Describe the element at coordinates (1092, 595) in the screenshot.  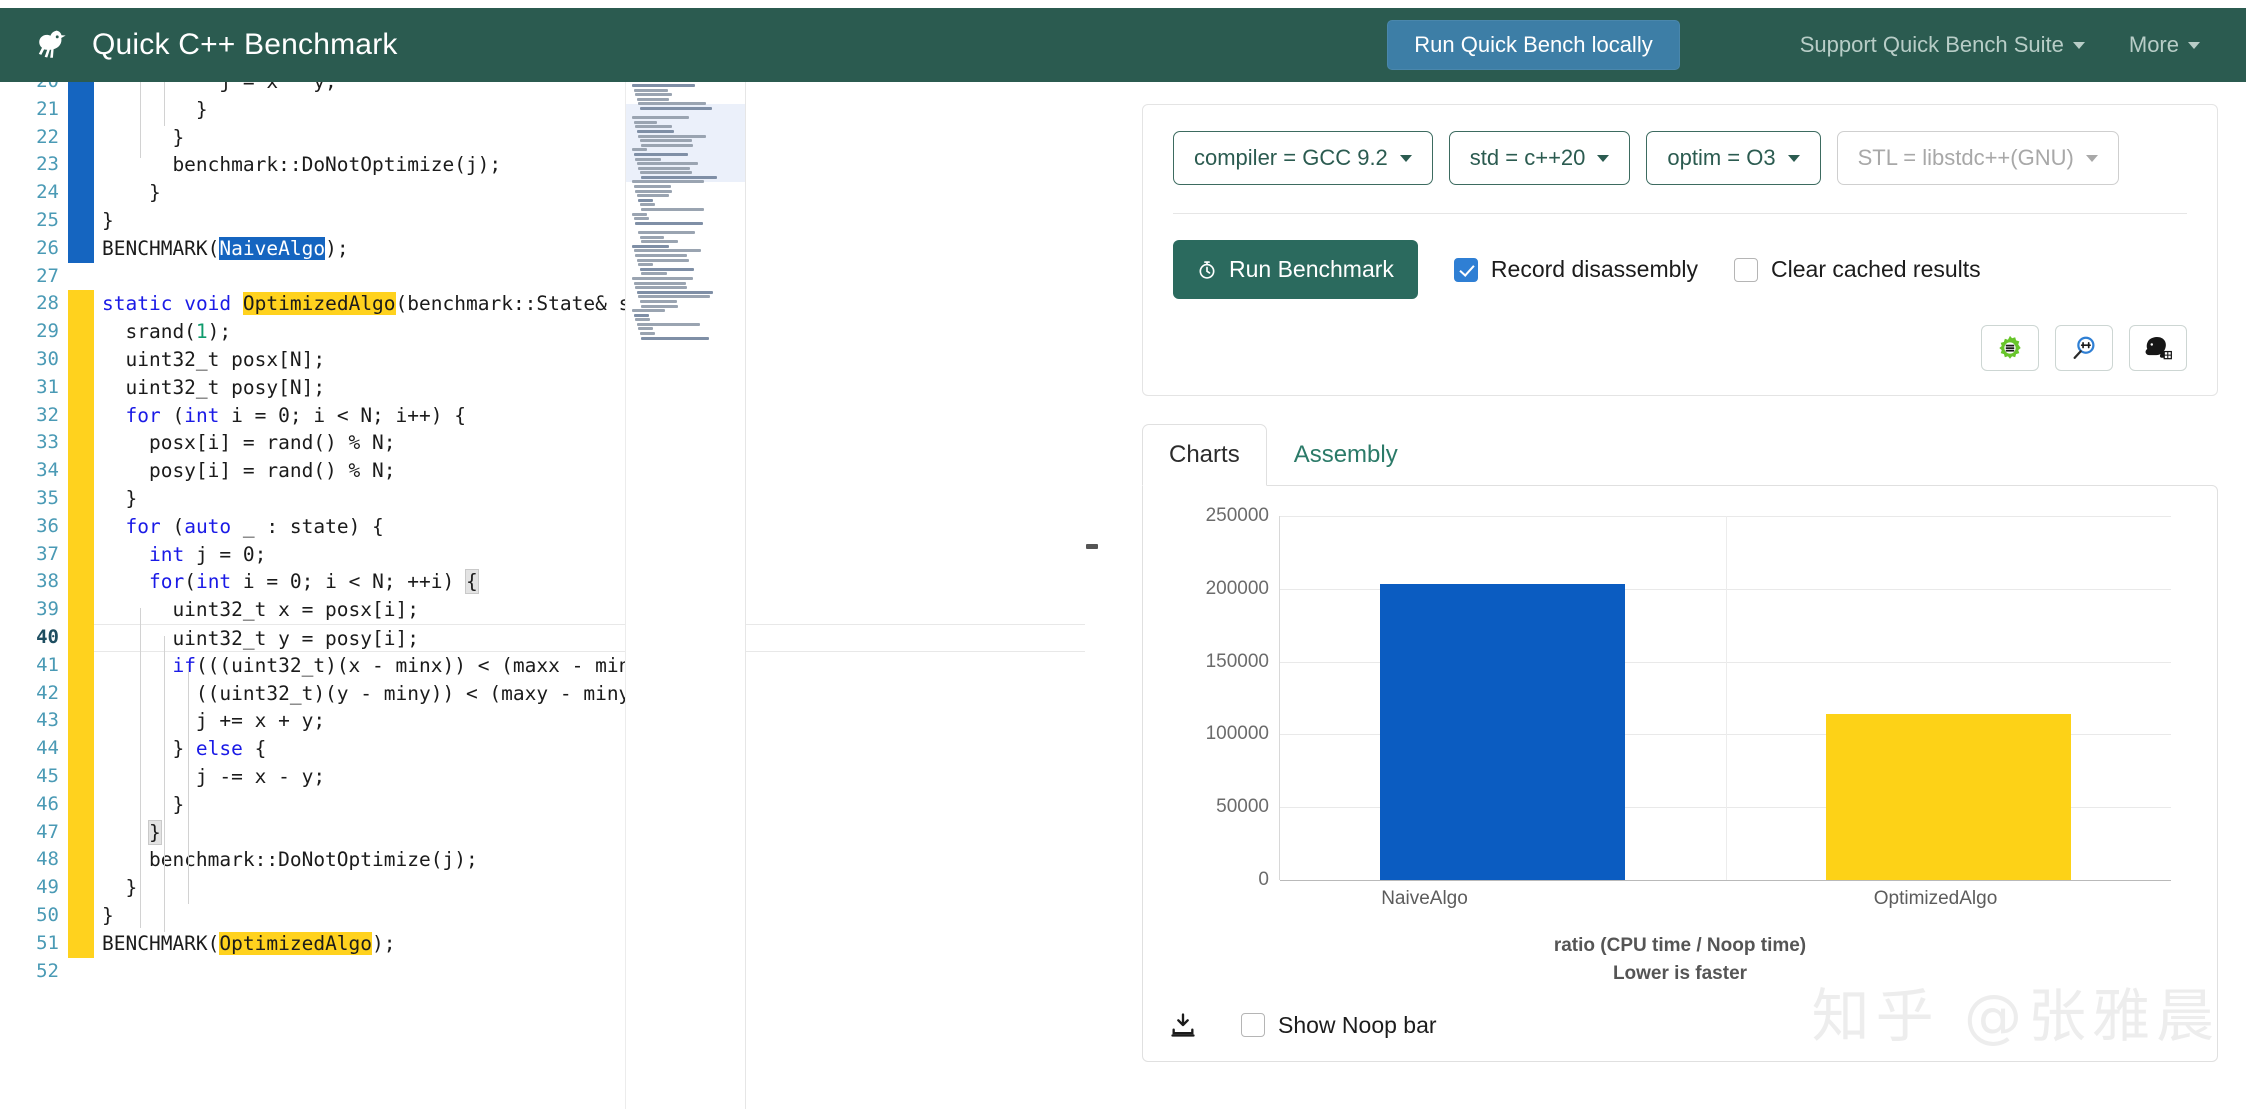
I see `pane-splitter` at that location.